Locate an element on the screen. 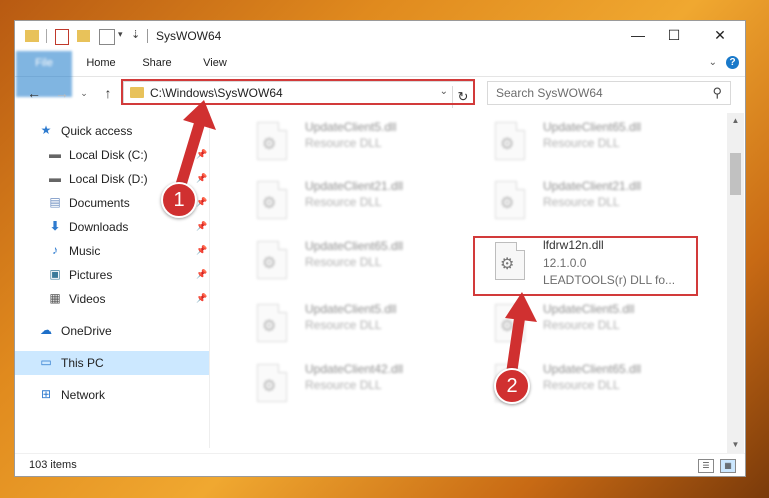 Image resolution: width=769 pixels, height=498 pixels. sidebar-item-onedrive: ☁ OneDrive is located at coordinates (112, 331).